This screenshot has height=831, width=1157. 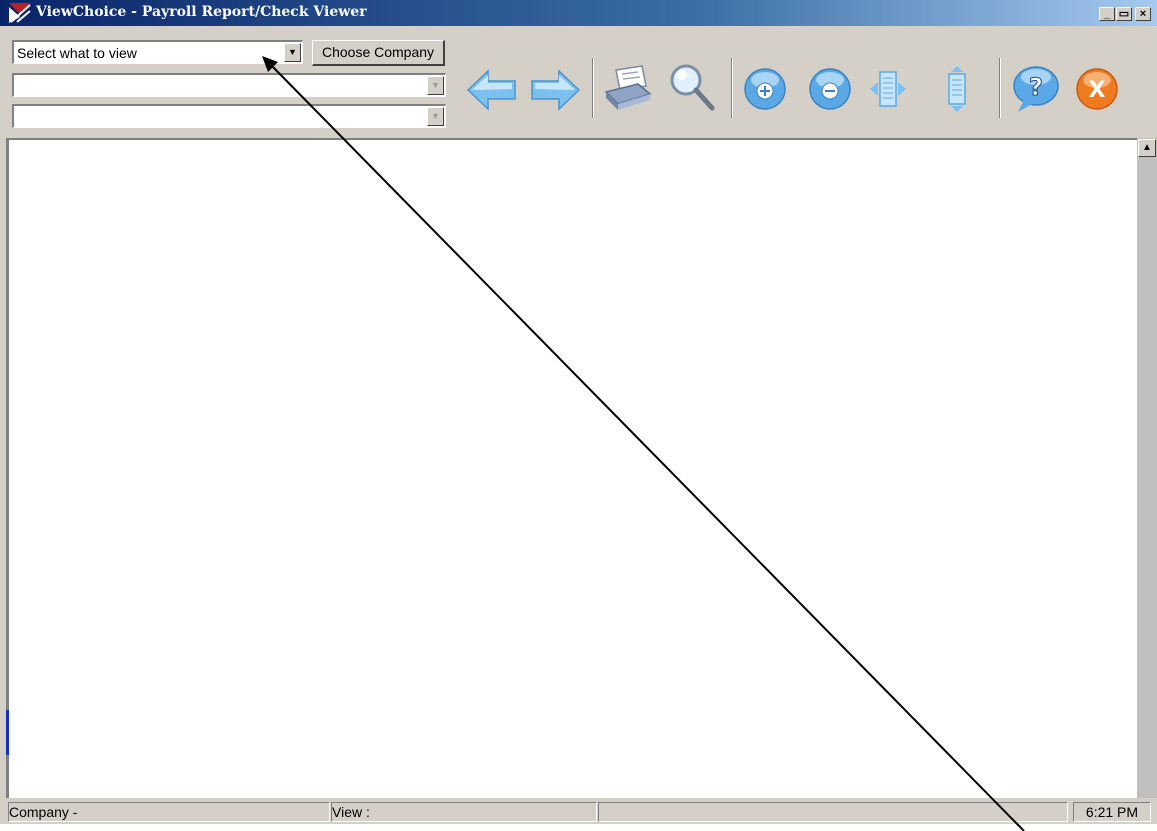 I want to click on svg-text: X, so click(x=1097, y=90).